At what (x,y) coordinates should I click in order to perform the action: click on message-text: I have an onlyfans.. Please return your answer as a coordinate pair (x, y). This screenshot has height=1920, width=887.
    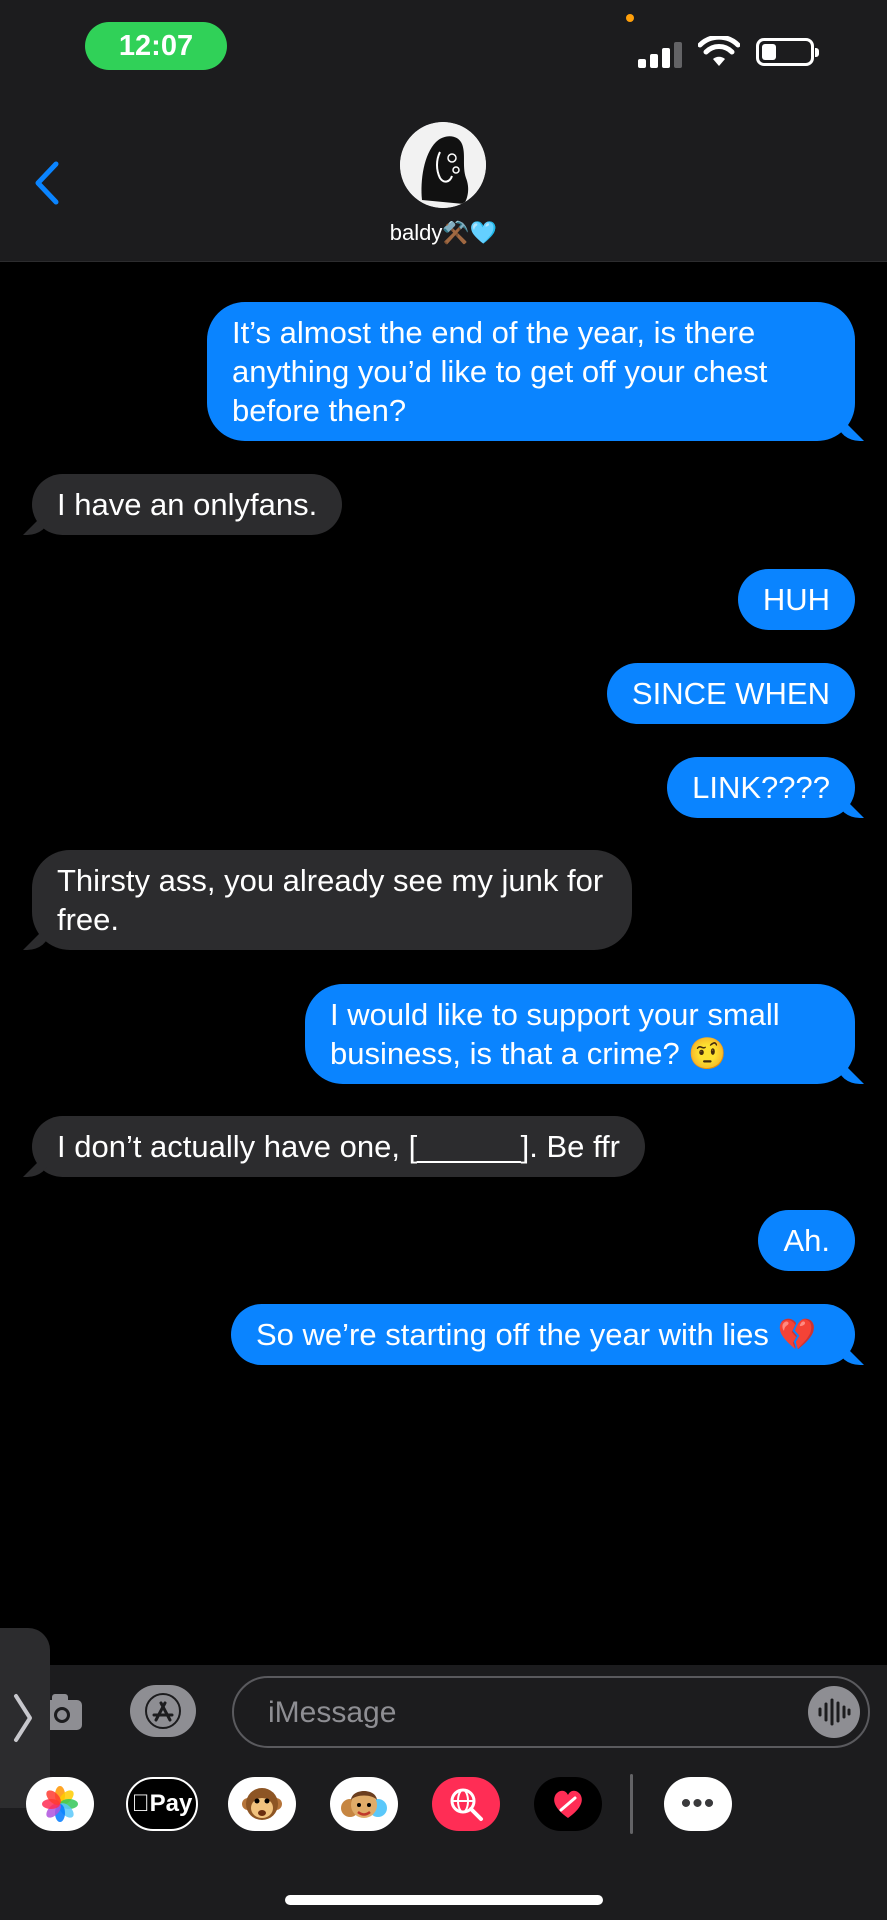
    Looking at the image, I should click on (187, 504).